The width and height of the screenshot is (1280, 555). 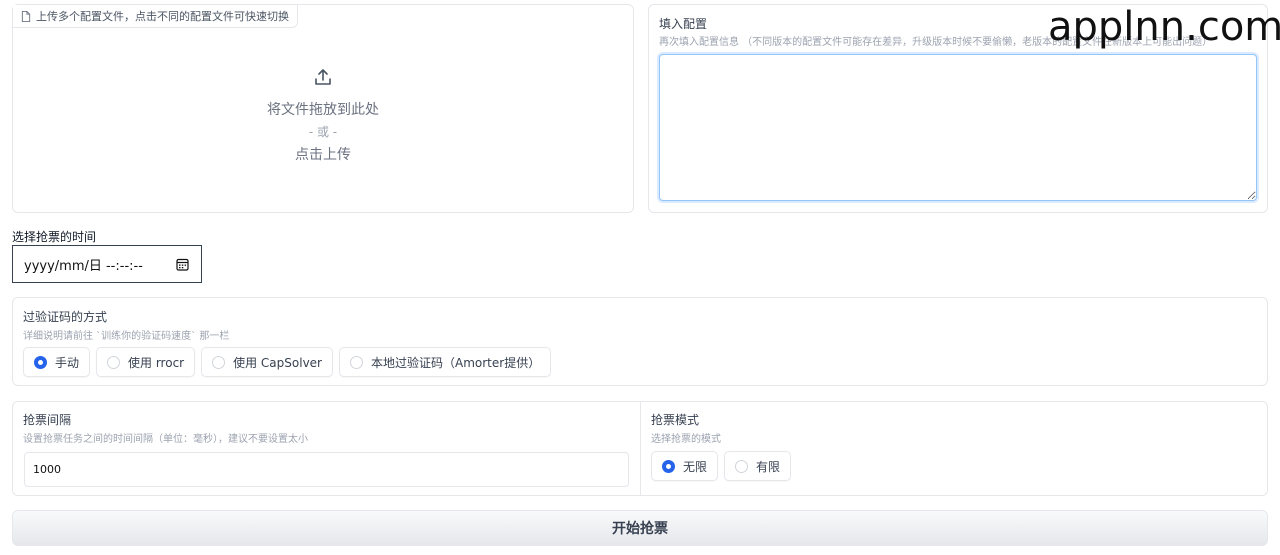 What do you see at coordinates (686, 439) in the screenshot?
I see `mode-hint: 选择抢票的模式` at bounding box center [686, 439].